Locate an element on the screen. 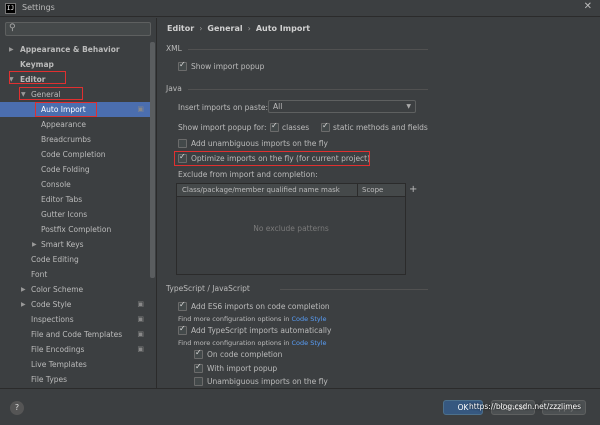  add-unambiguous-label: Add unambiguous imports on the fly is located at coordinates (259, 143).